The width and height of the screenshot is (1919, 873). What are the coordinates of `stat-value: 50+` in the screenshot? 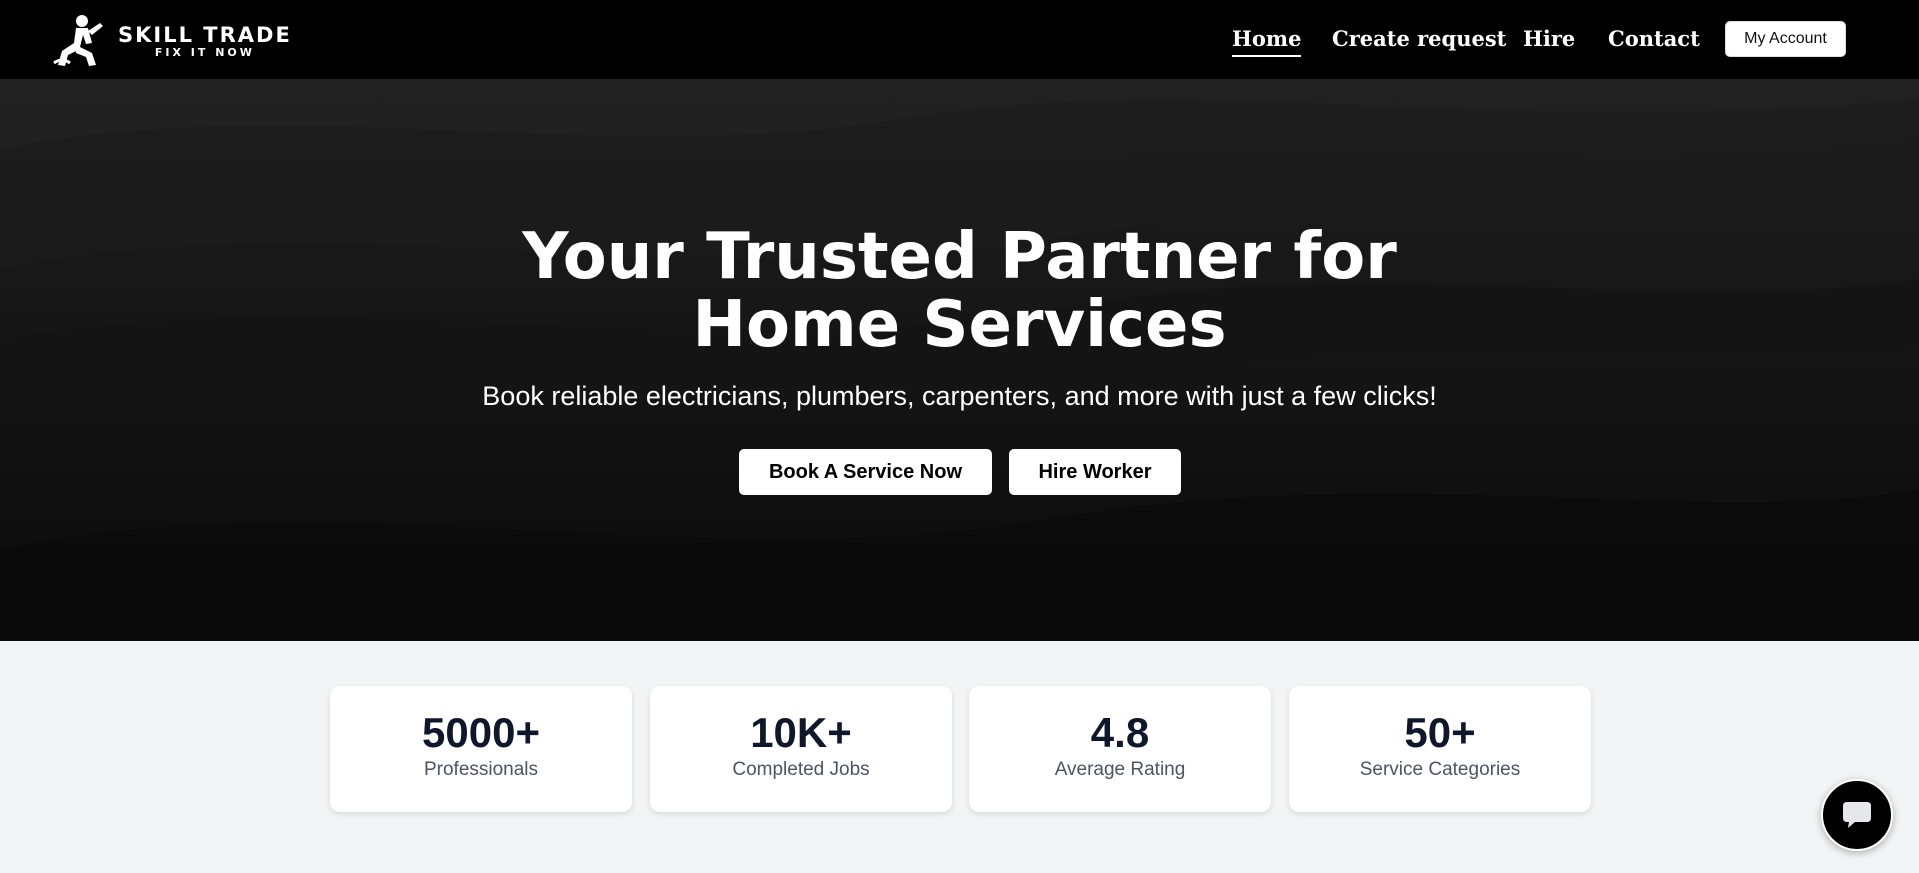 It's located at (1440, 732).